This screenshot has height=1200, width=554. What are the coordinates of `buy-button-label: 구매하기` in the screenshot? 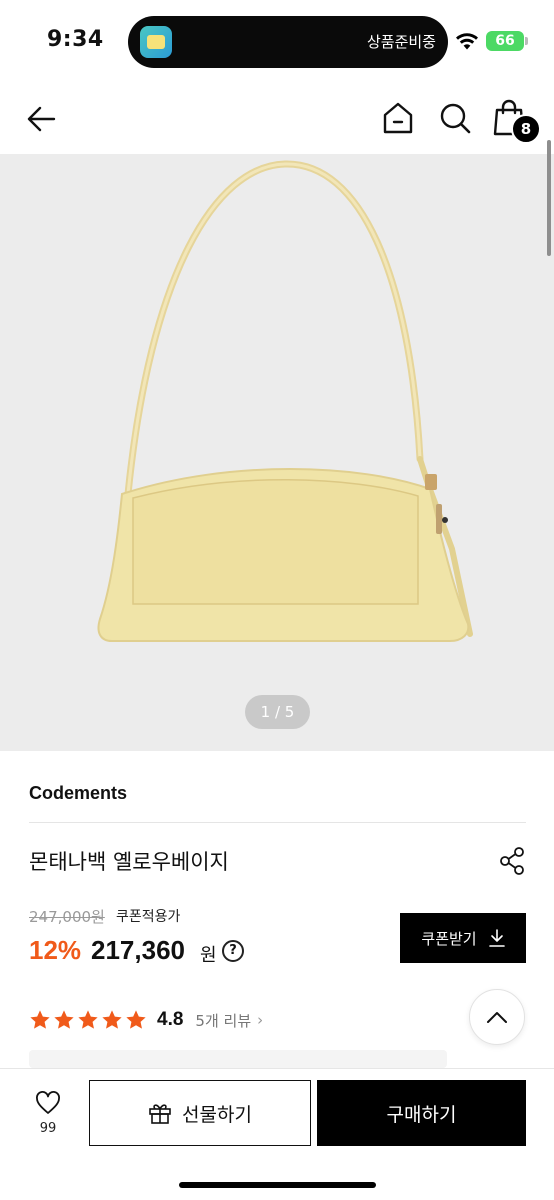 It's located at (421, 1114).